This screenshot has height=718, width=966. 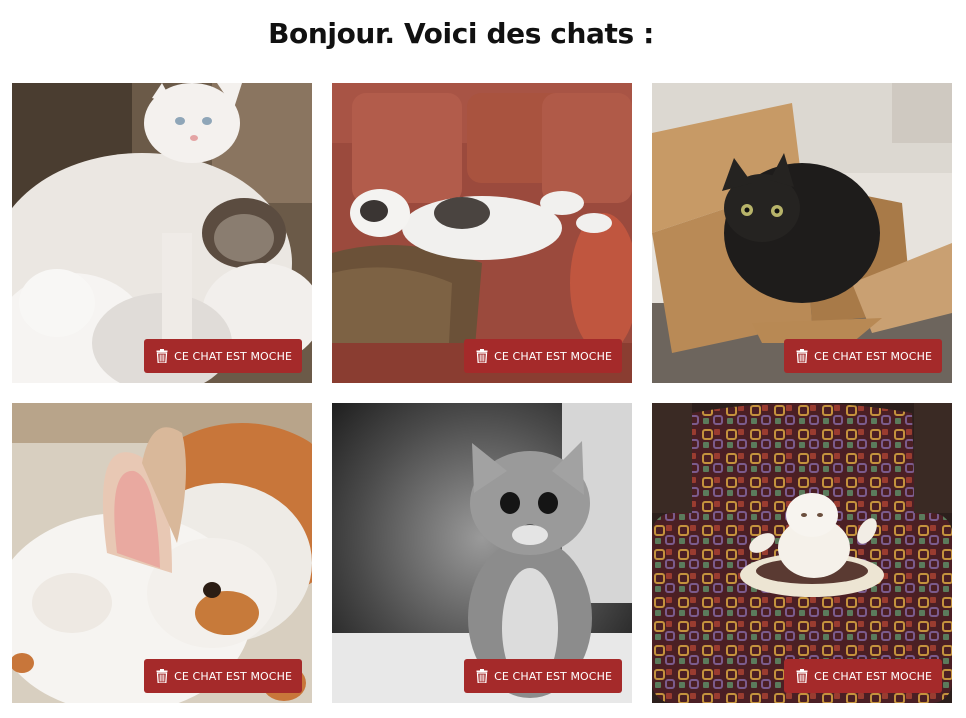 What do you see at coordinates (461, 33) in the screenshot?
I see `page-title: Bonjour. Voici des chats :` at bounding box center [461, 33].